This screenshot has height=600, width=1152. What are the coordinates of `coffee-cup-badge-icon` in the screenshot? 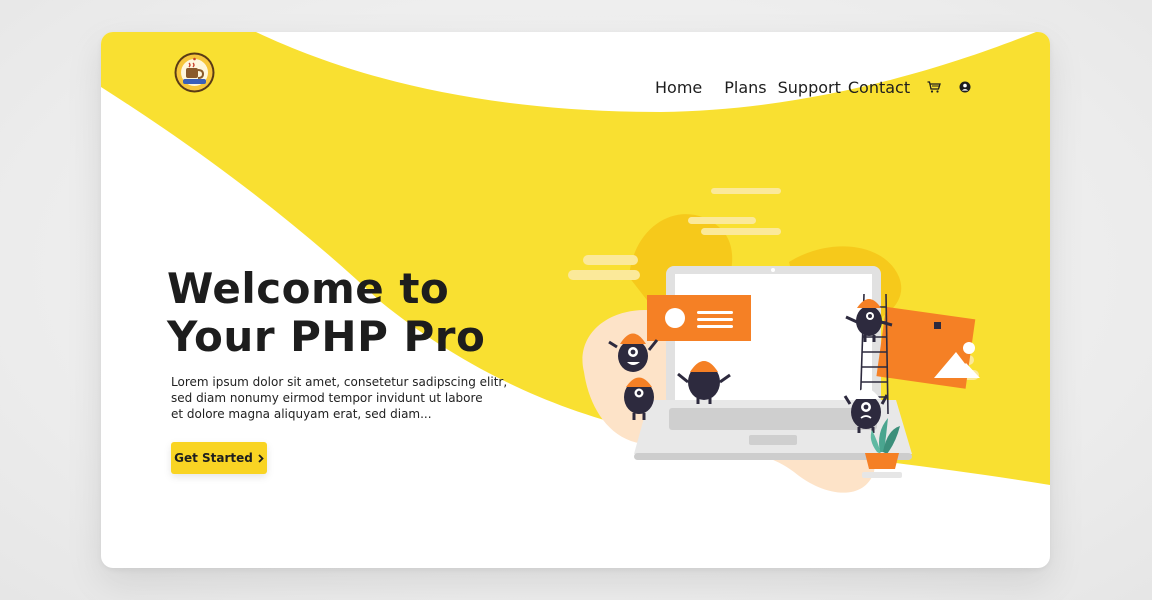 It's located at (194, 72).